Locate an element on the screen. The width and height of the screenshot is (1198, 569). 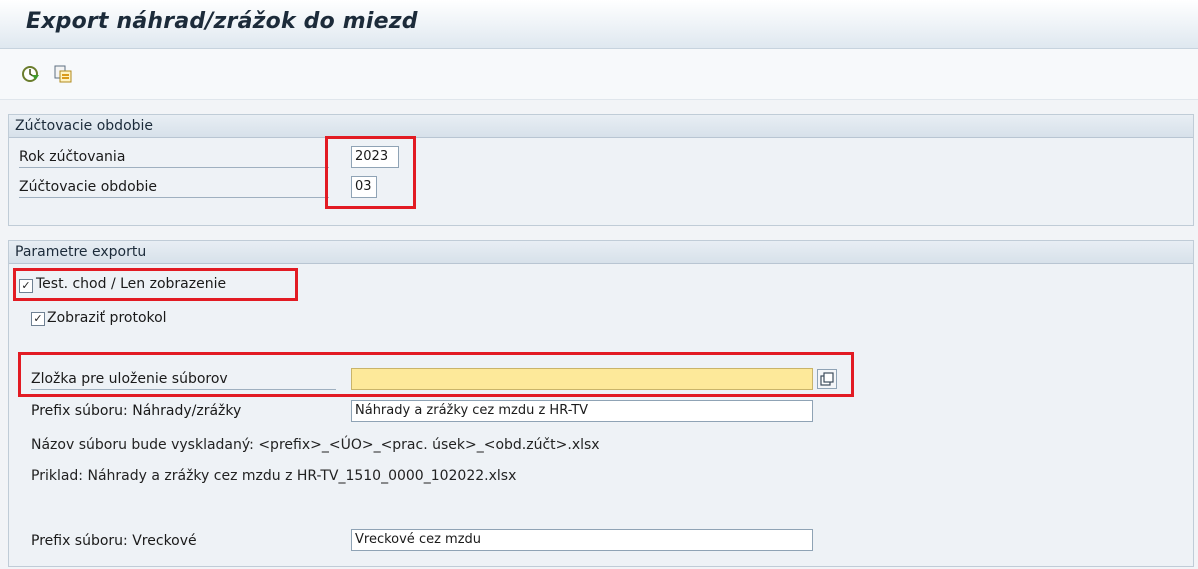
prefix-pocket-label: Prefix súboru: Vreckové is located at coordinates (114, 541).